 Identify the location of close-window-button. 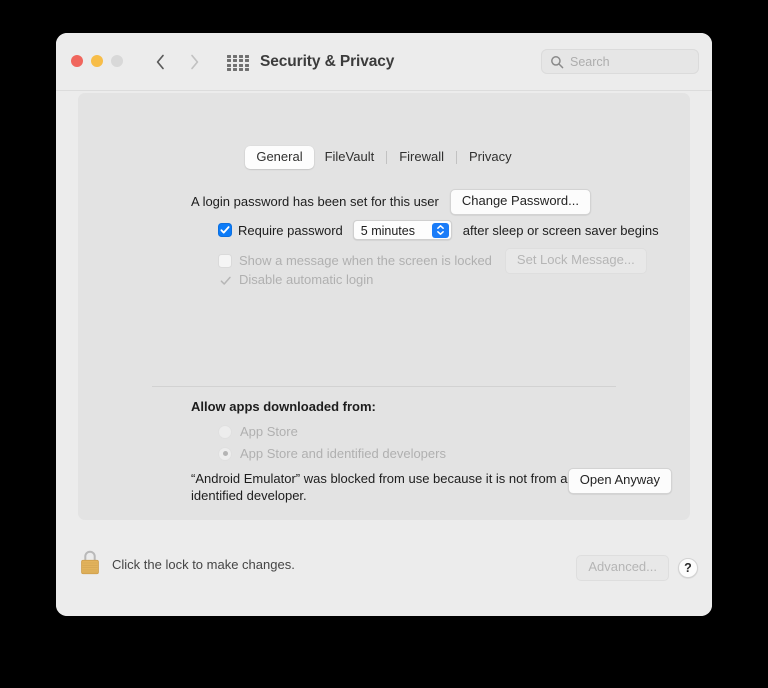
(77, 61).